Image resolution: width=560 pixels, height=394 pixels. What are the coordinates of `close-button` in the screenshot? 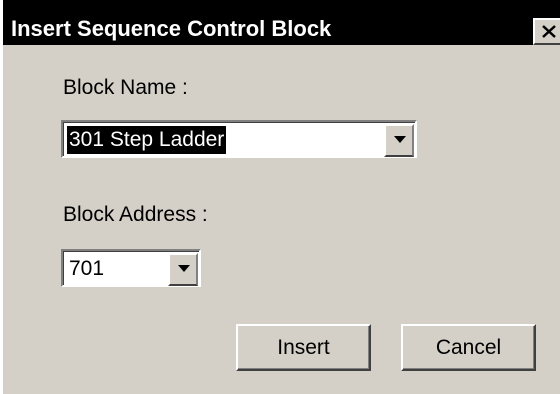 It's located at (546, 31).